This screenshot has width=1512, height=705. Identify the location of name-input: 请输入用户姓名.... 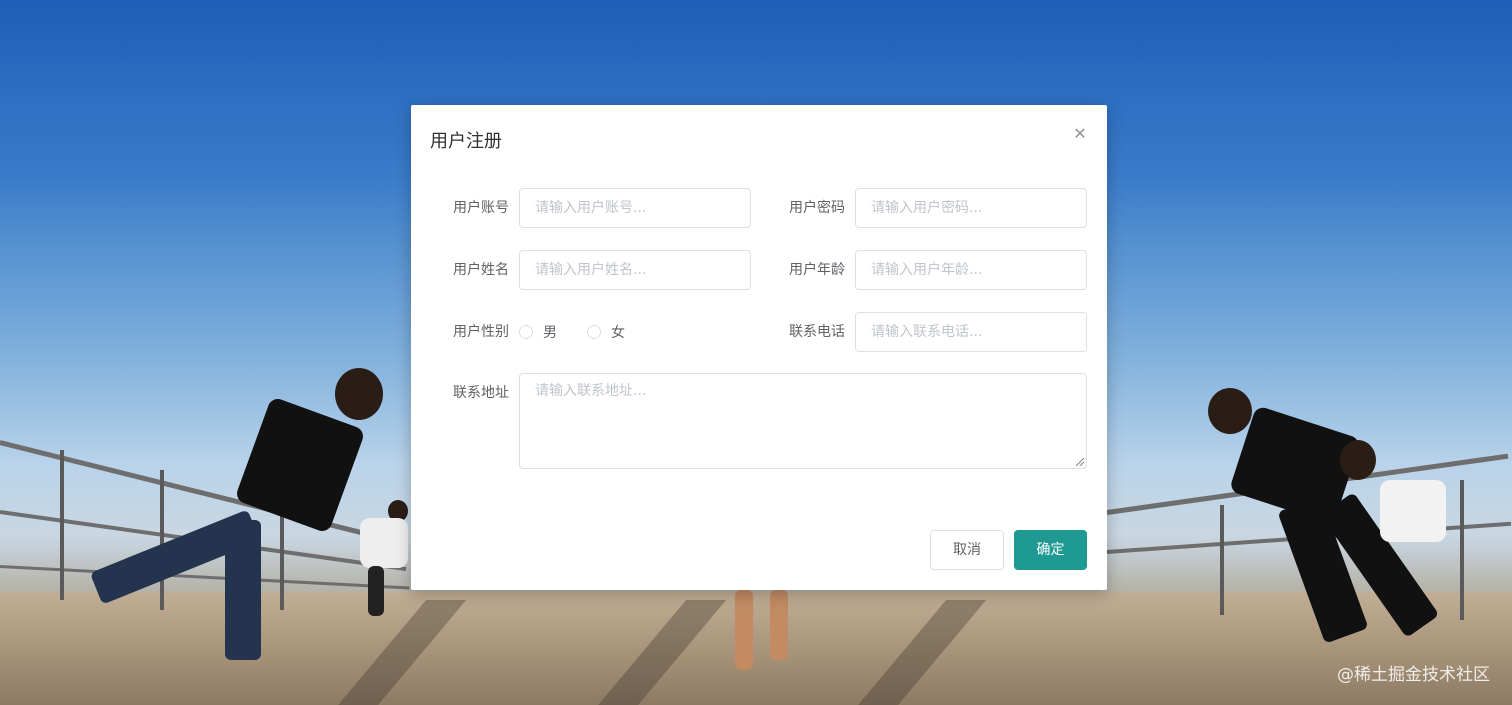
(635, 270).